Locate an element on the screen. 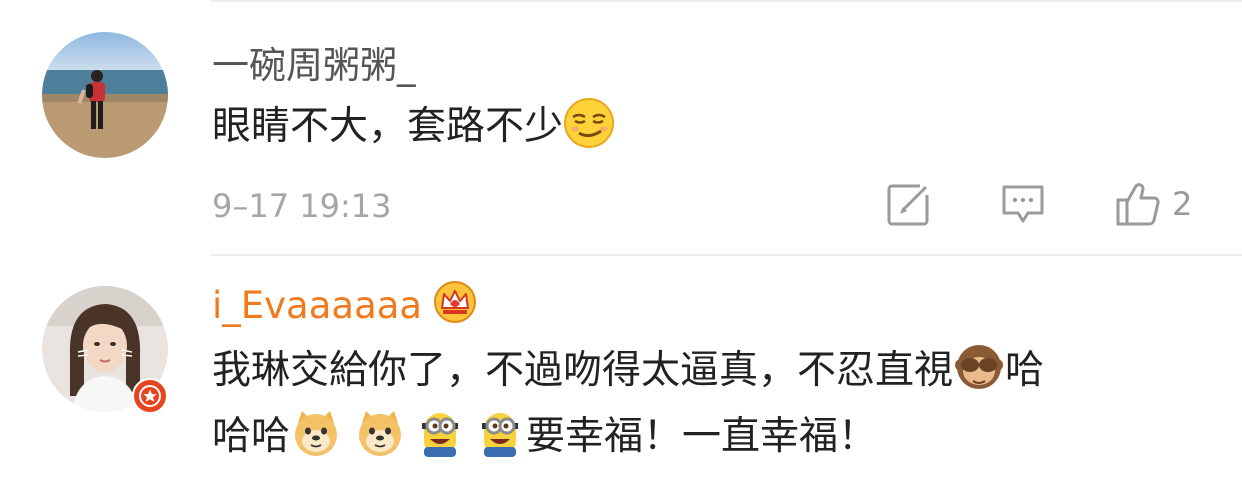 Image resolution: width=1242 pixels, height=480 pixels. forward-button is located at coordinates (909, 204).